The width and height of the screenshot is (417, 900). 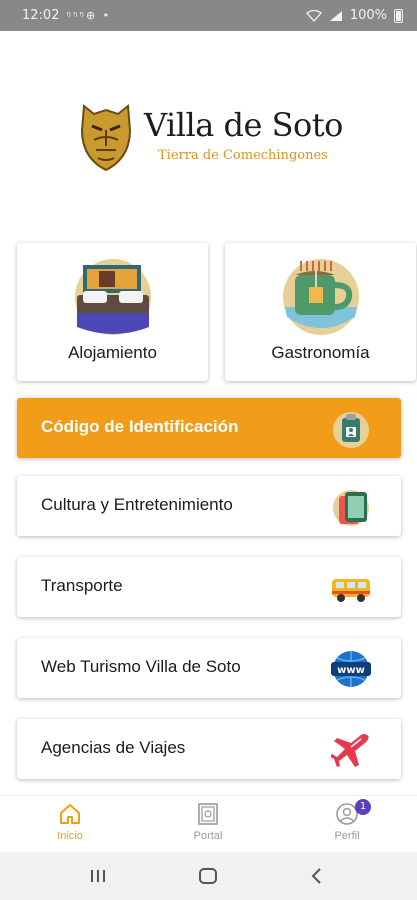 I want to click on svg-text: www, so click(x=351, y=670).